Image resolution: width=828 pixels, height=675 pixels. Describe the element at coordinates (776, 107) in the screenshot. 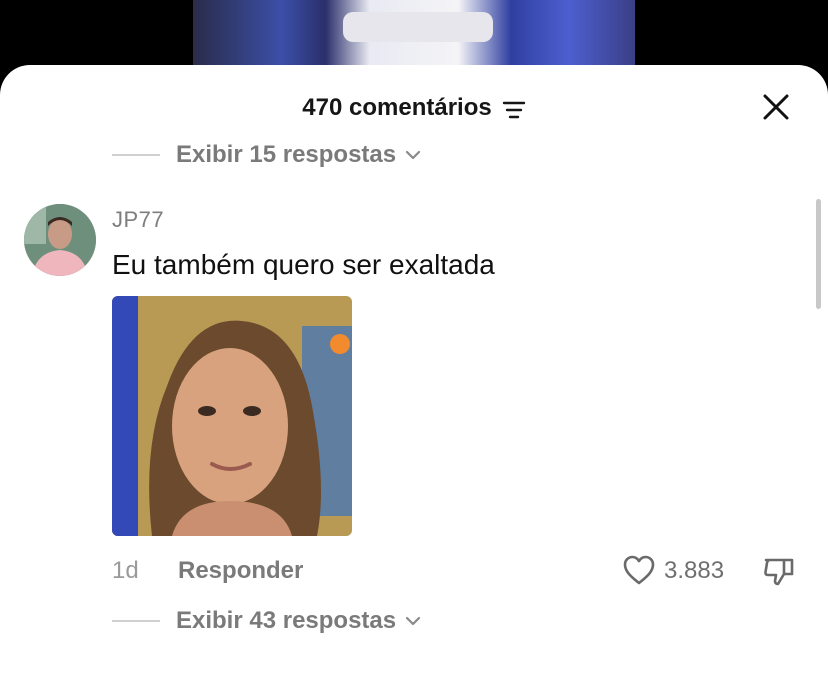

I see `close-icon` at that location.